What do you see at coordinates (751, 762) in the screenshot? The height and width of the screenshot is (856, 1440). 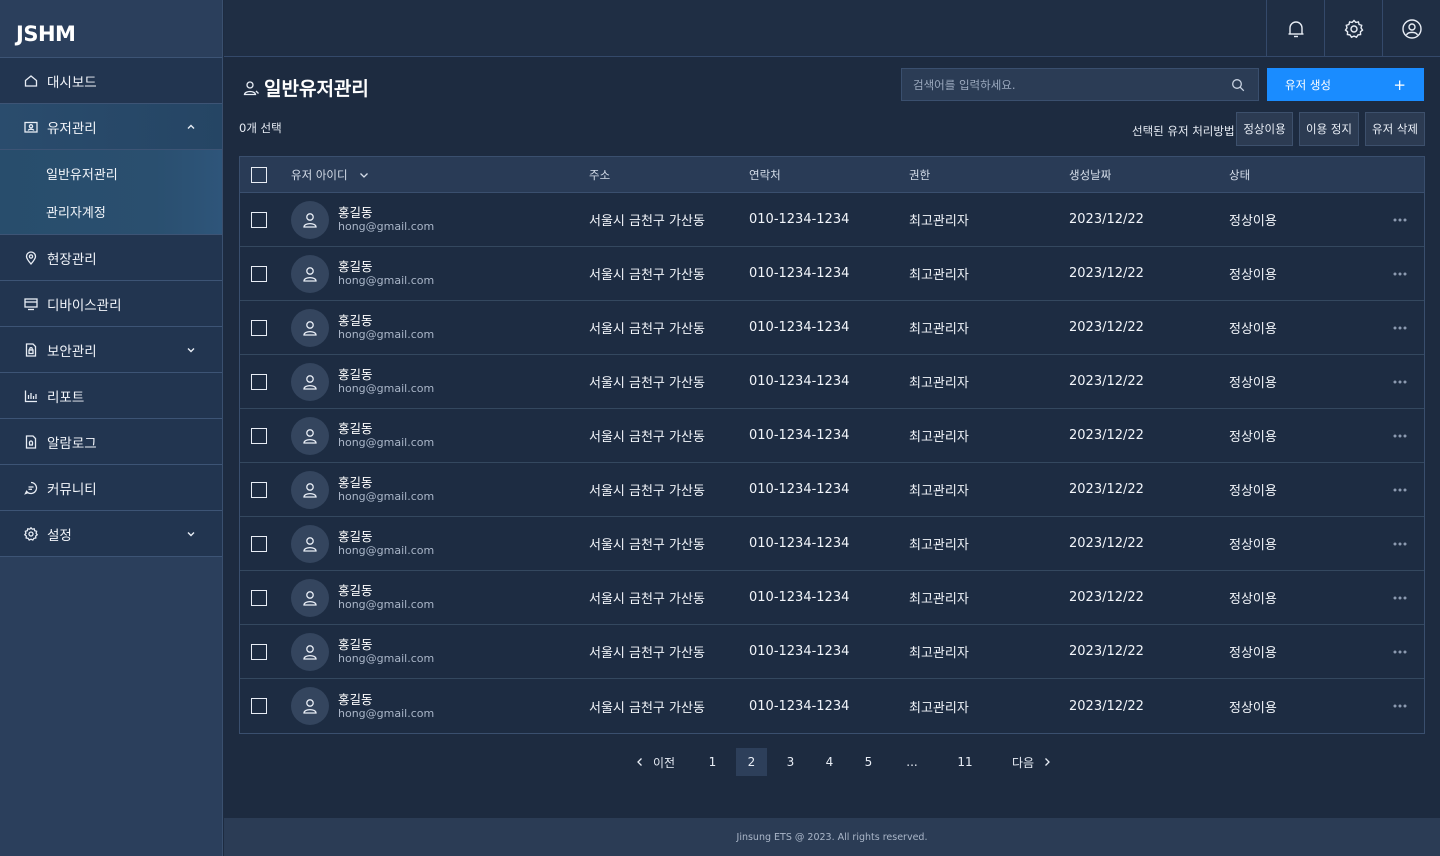 I see `page-number-button: 2` at bounding box center [751, 762].